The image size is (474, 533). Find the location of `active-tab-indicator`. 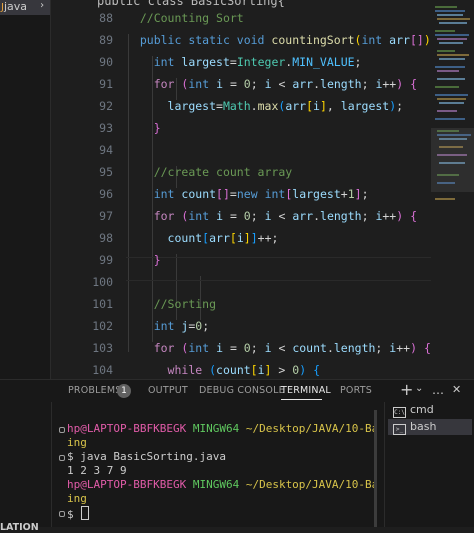

active-tab-indicator is located at coordinates (301, 399).